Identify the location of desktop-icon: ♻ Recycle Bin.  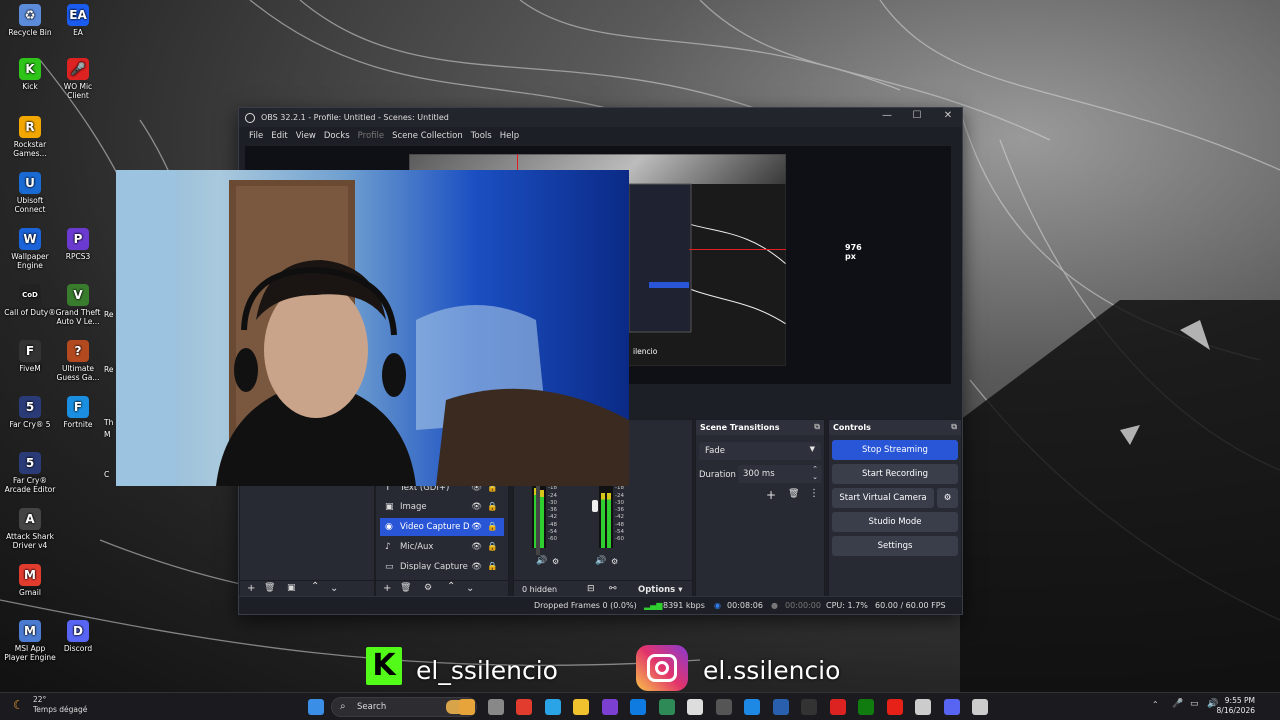
(30, 20).